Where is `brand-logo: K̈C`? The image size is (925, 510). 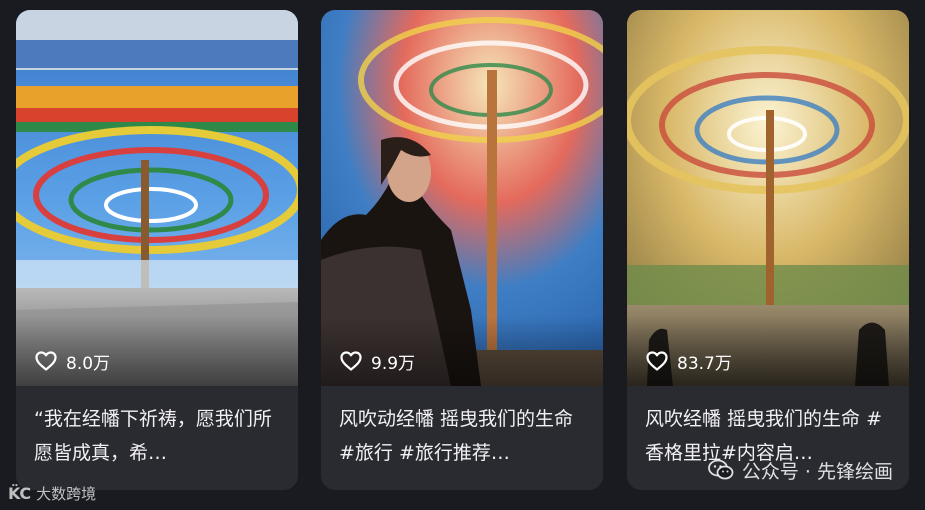
brand-logo: K̈C is located at coordinates (19, 493).